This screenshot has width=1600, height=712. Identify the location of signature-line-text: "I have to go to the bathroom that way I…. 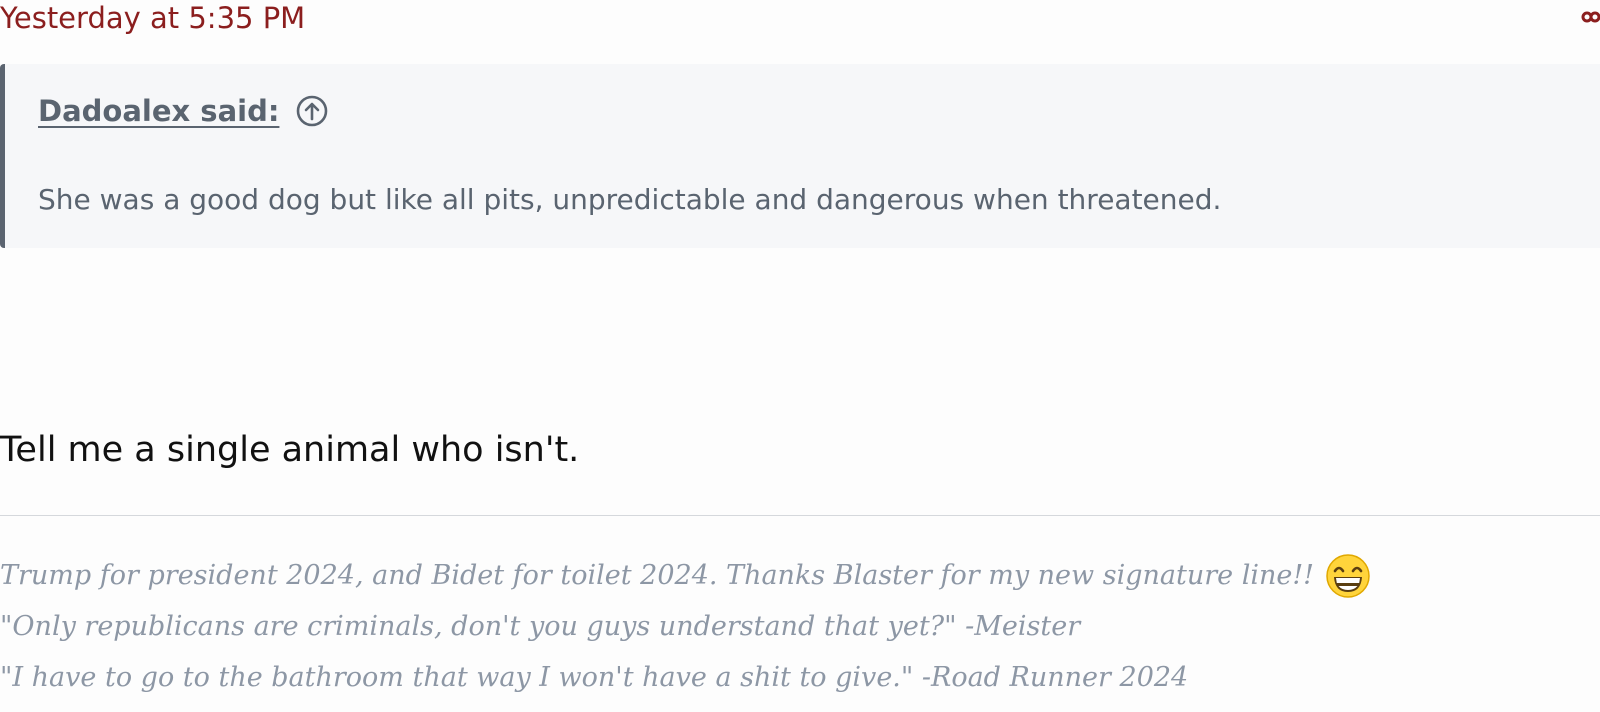
(594, 677).